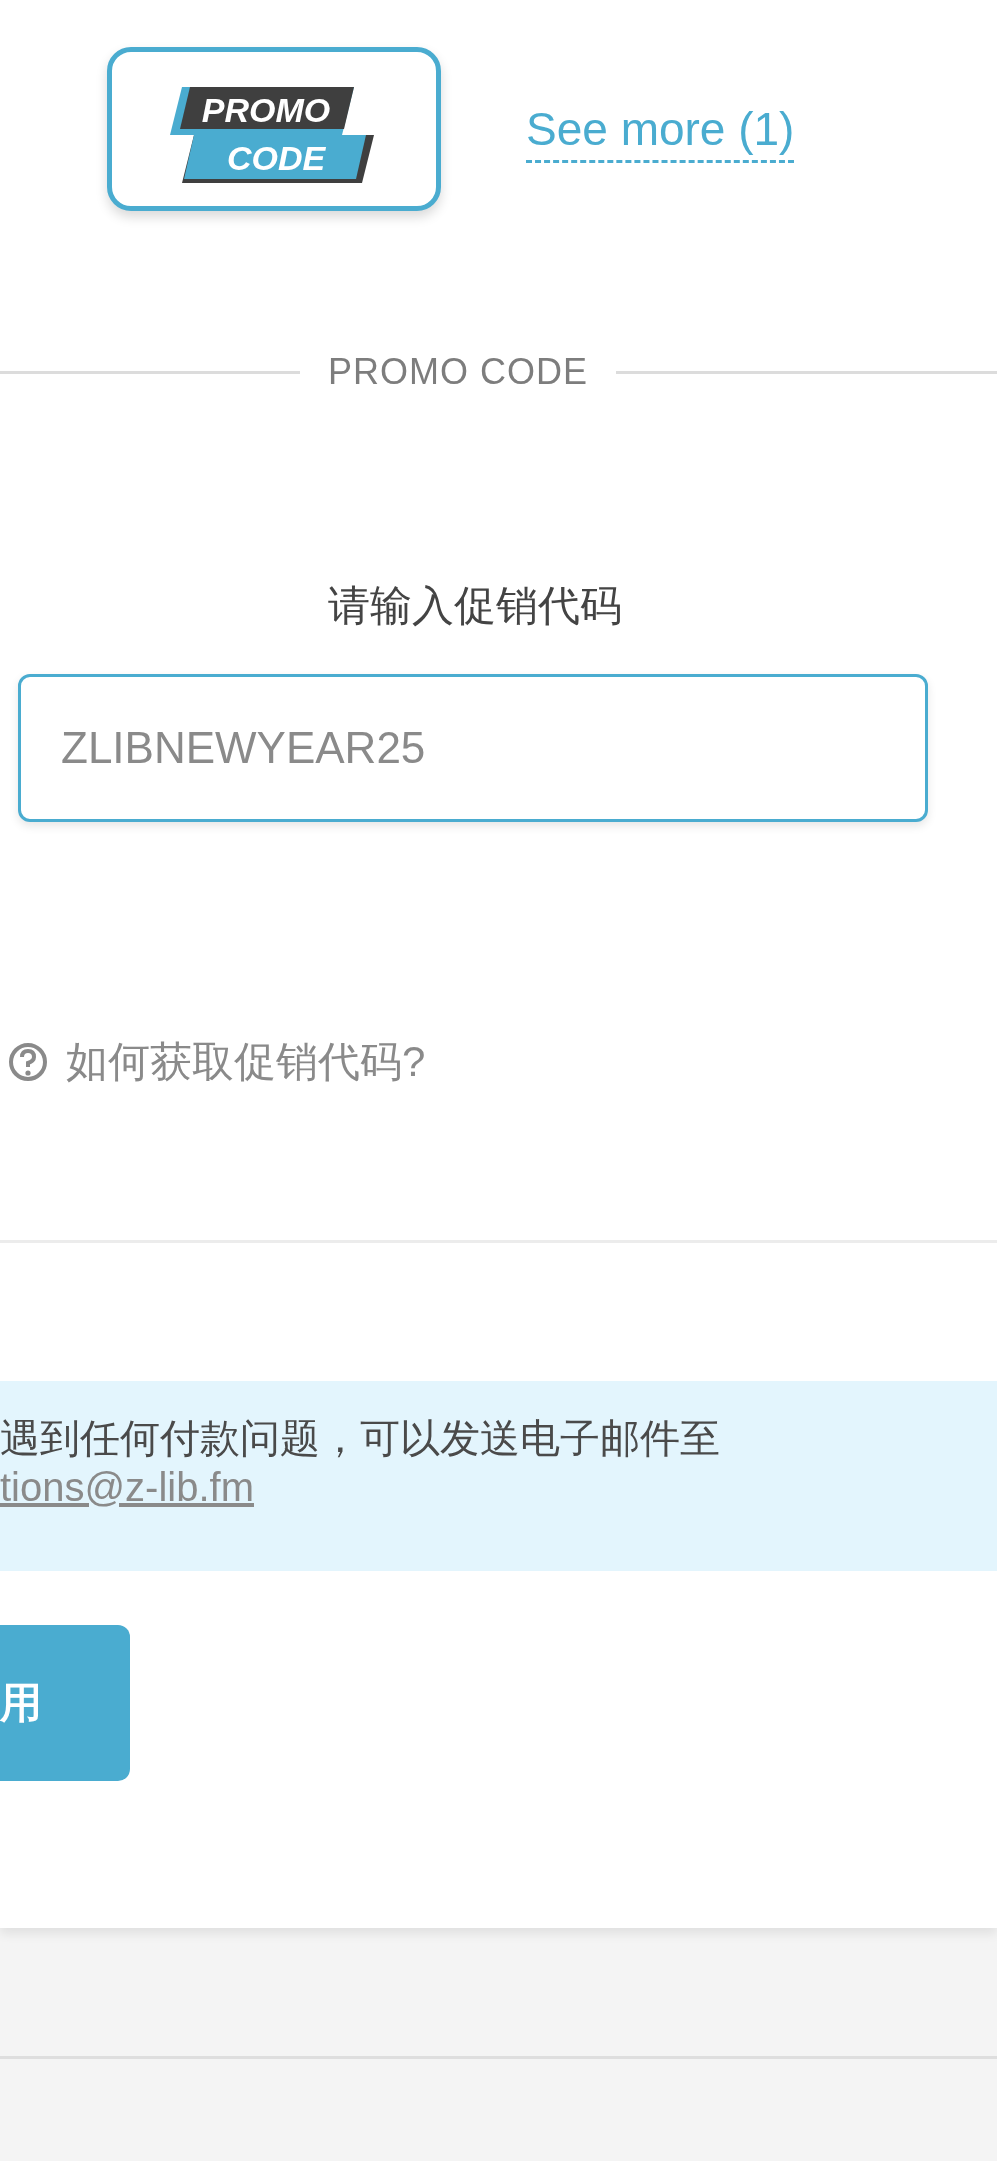 The image size is (997, 2161). Describe the element at coordinates (28, 1062) in the screenshot. I see `help-icon` at that location.